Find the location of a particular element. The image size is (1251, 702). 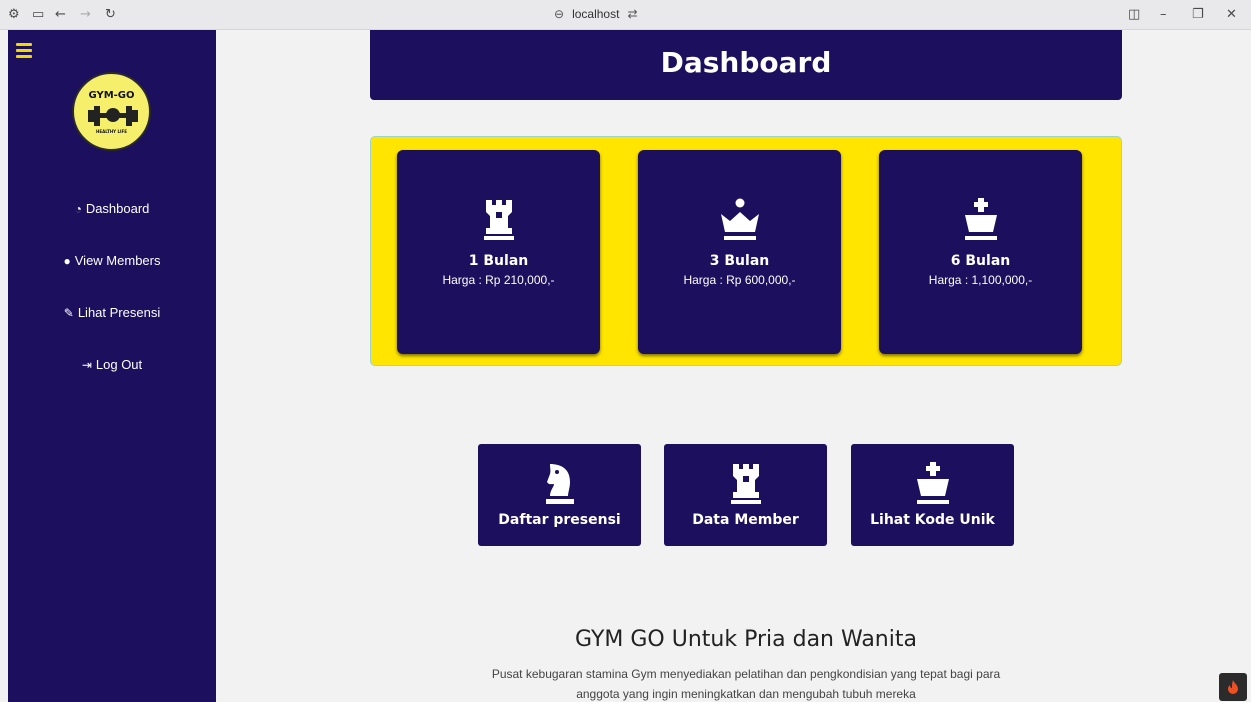

address-text: localhost is located at coordinates (596, 14).